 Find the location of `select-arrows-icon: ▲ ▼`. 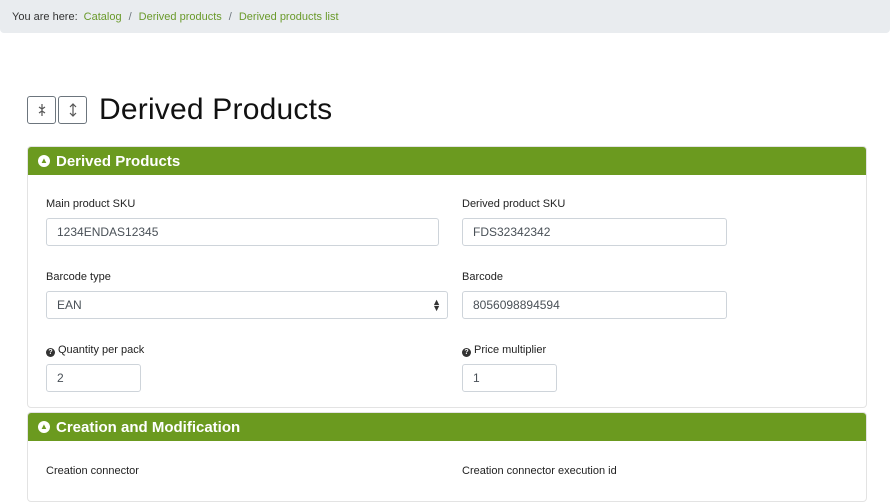

select-arrows-icon: ▲ ▼ is located at coordinates (436, 305).